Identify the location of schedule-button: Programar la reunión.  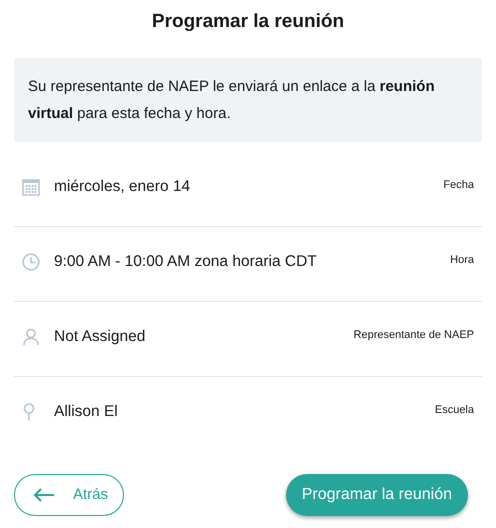
(377, 495).